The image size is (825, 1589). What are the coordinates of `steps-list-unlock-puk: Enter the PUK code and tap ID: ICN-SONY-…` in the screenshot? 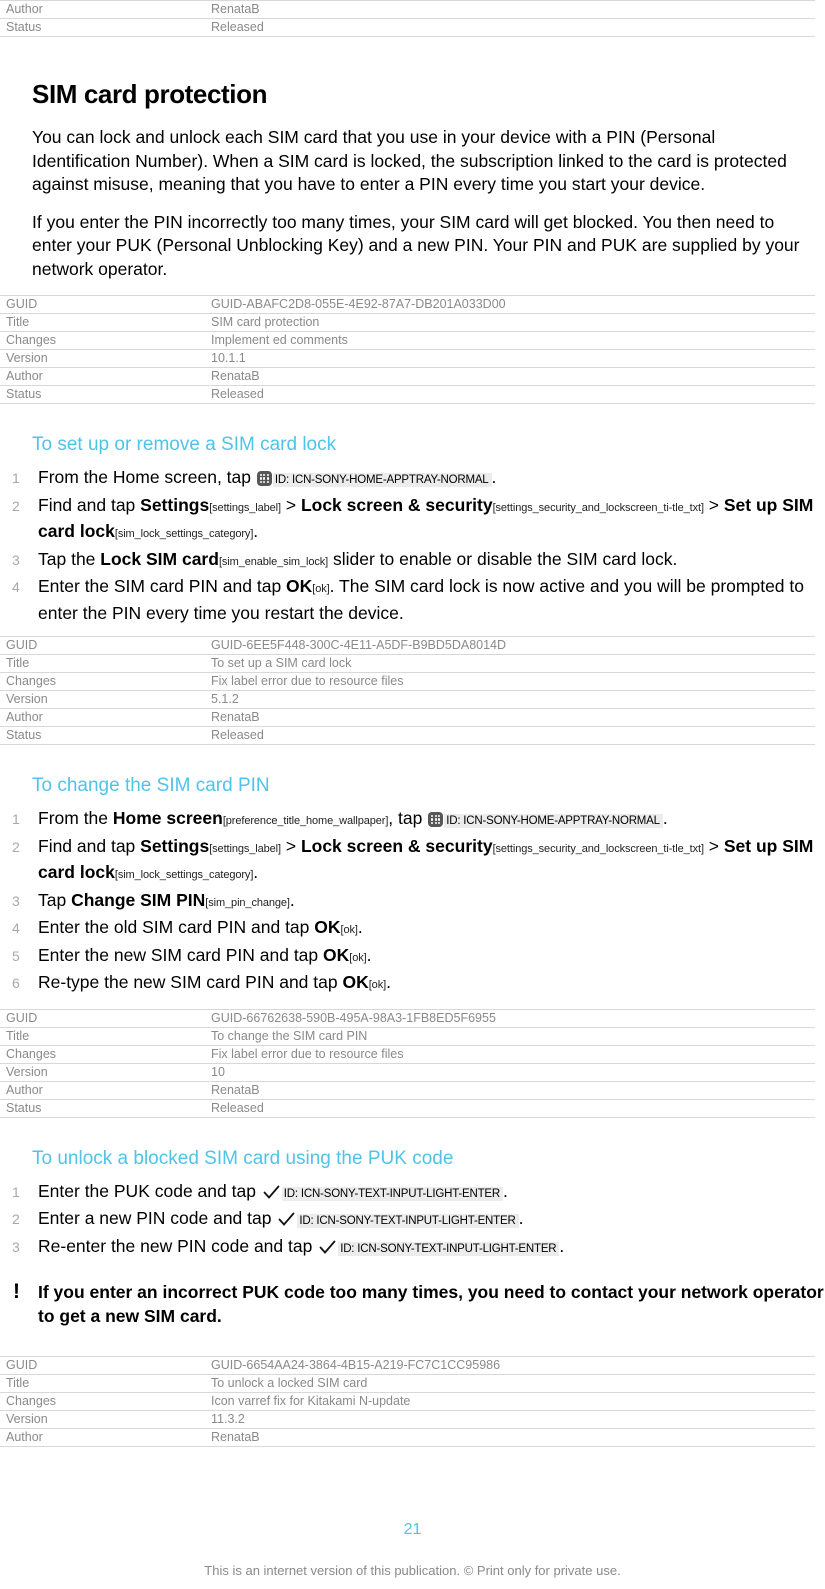 It's located at (412, 1221).